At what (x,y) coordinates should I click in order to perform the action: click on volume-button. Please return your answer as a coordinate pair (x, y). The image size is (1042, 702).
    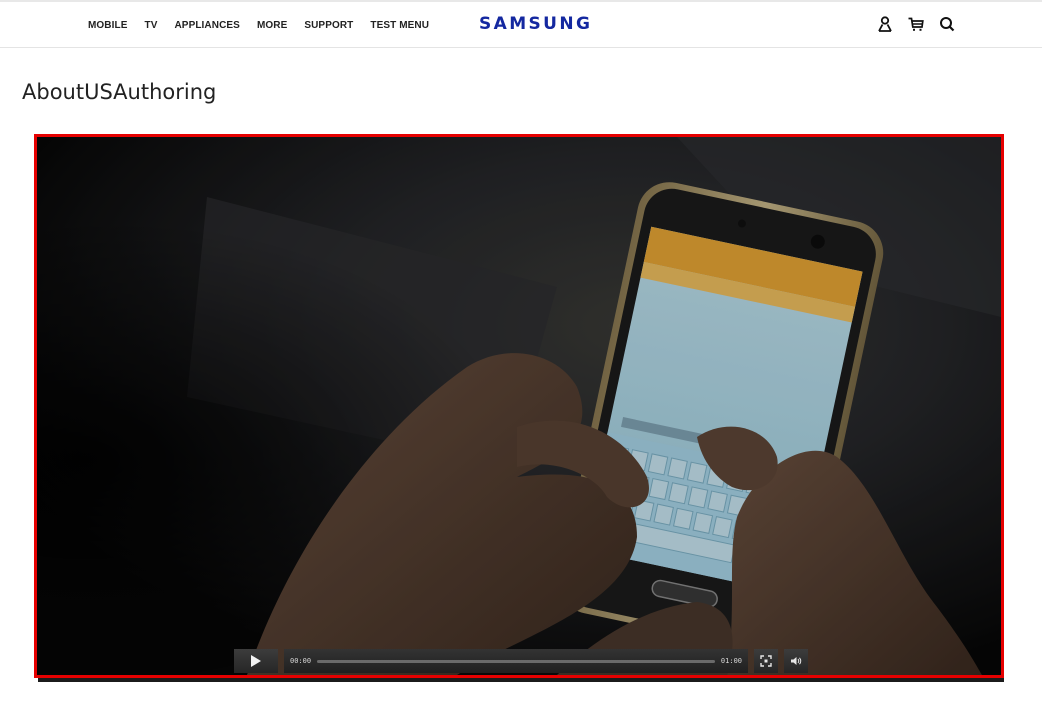
    Looking at the image, I should click on (796, 661).